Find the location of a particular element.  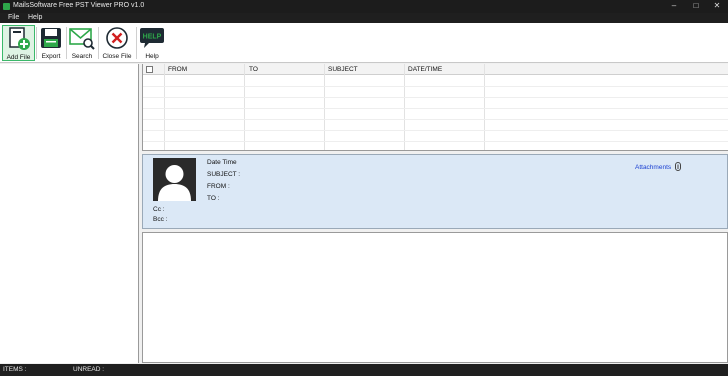

to-label: TO : is located at coordinates (213, 198).